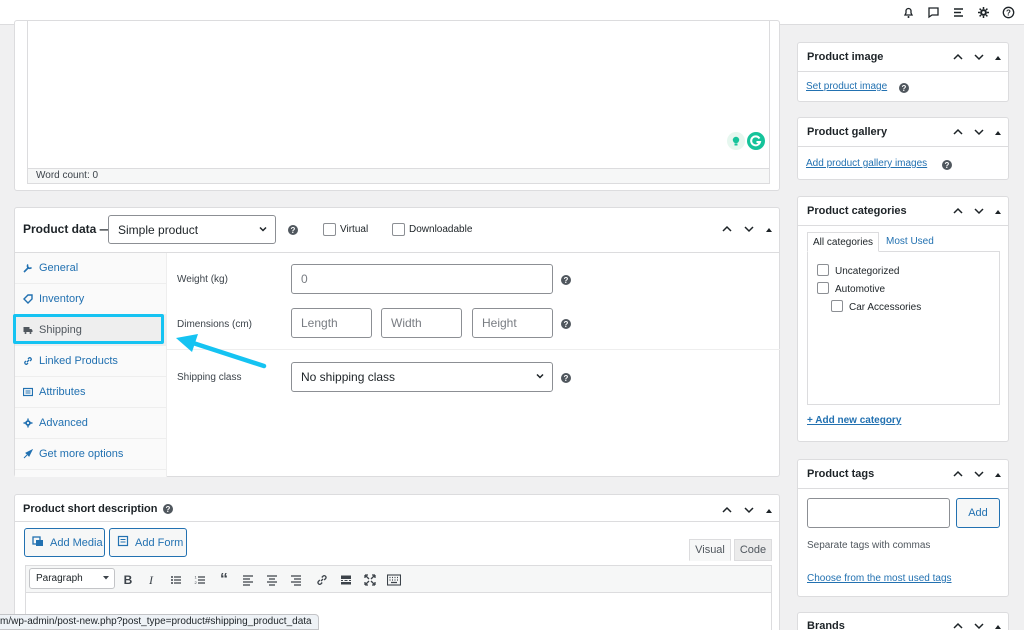  I want to click on tab-all-categories: All categories, so click(843, 242).